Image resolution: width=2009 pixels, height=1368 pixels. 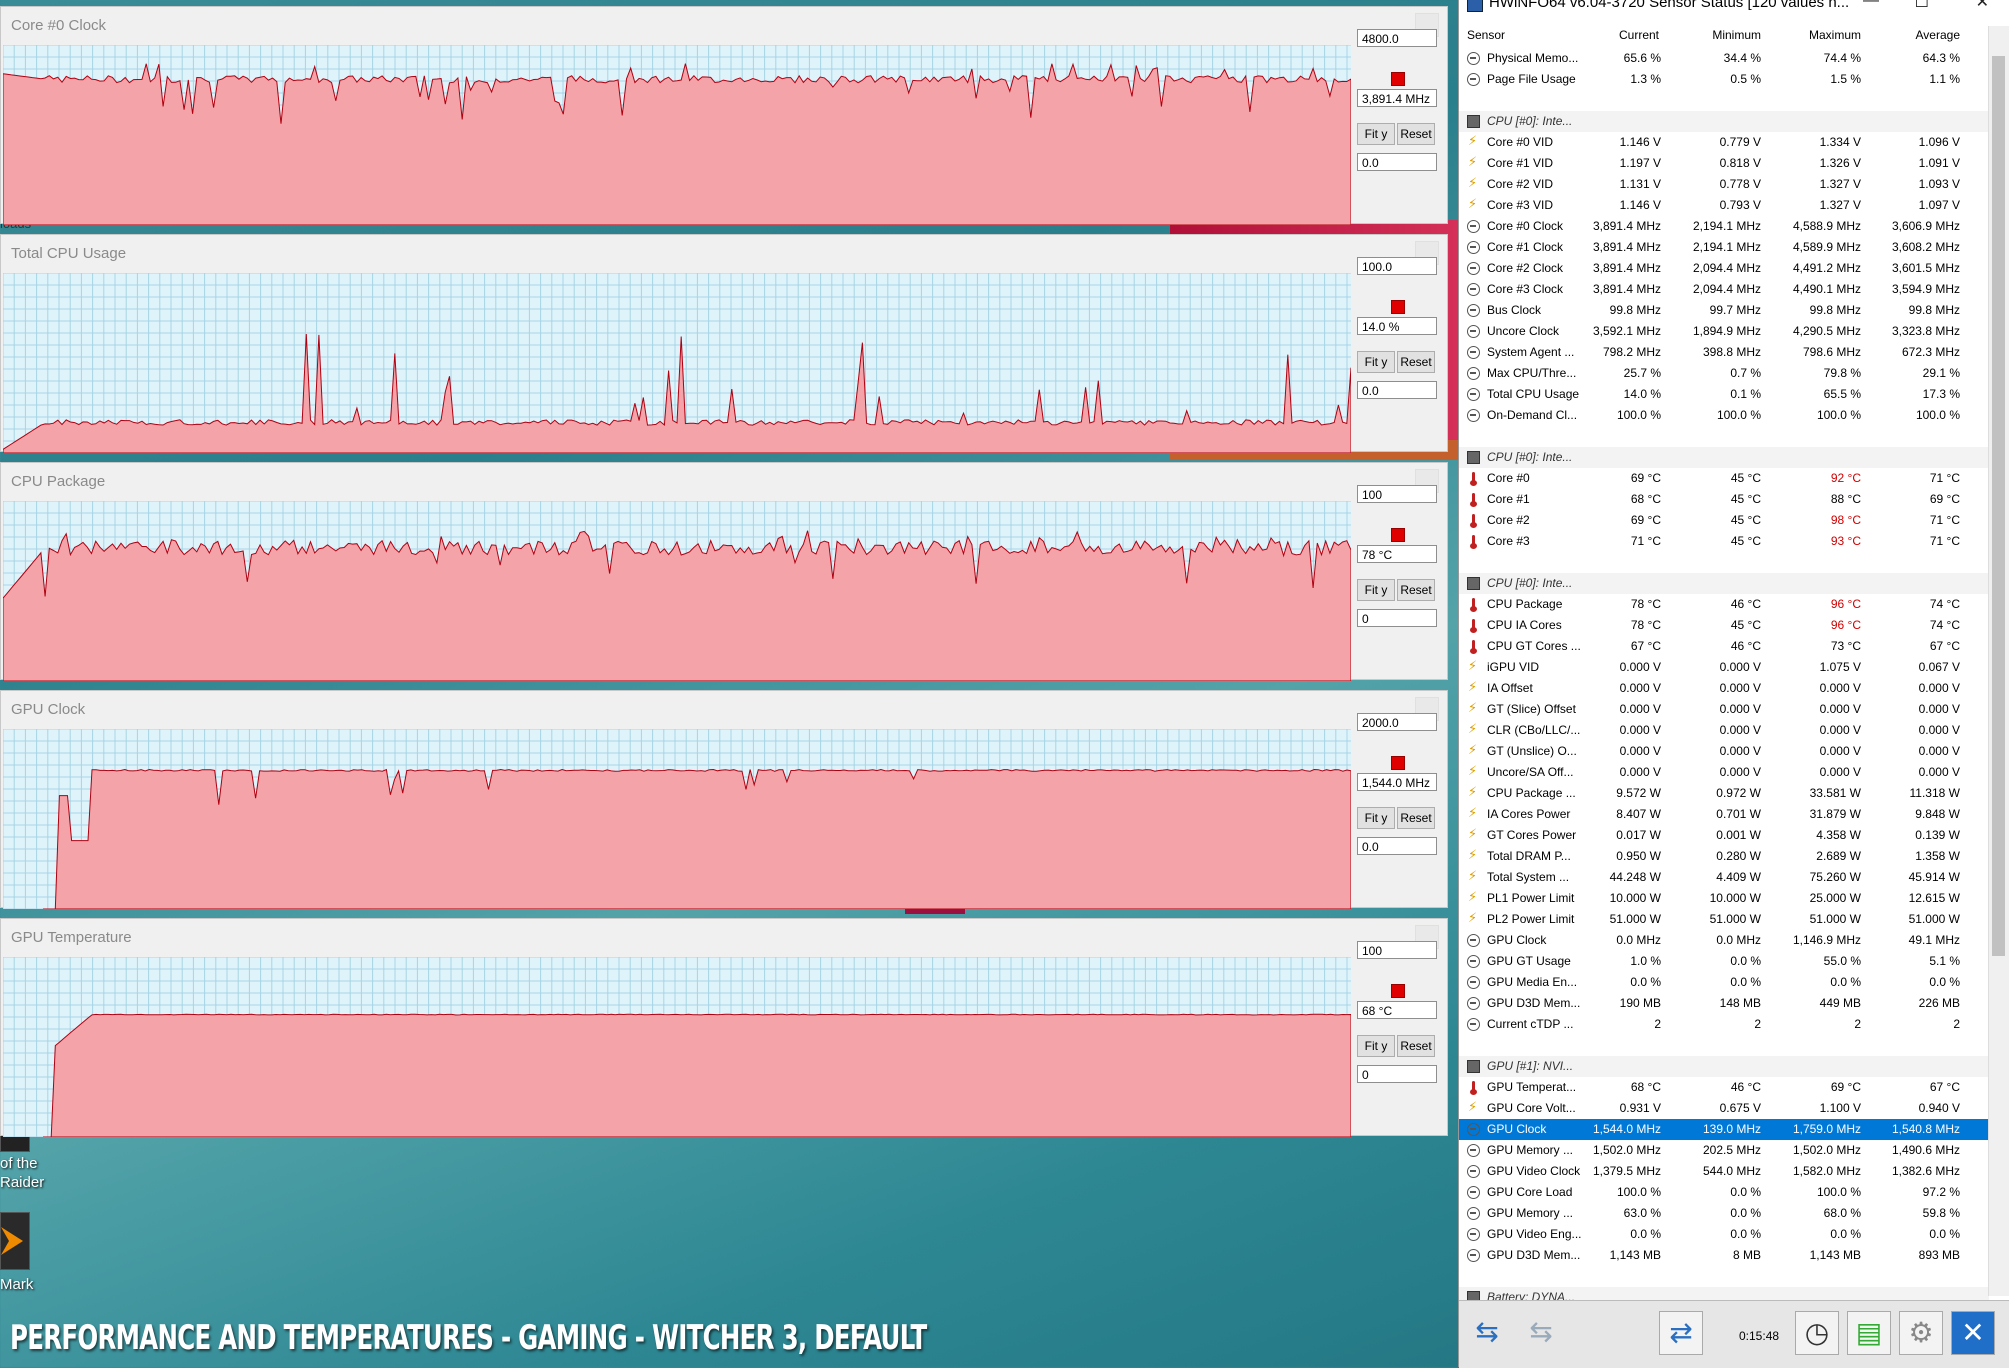 I want to click on graph-window: GPU Temperature 100 68 °C Fit y Reset 0, so click(x=724, y=1027).